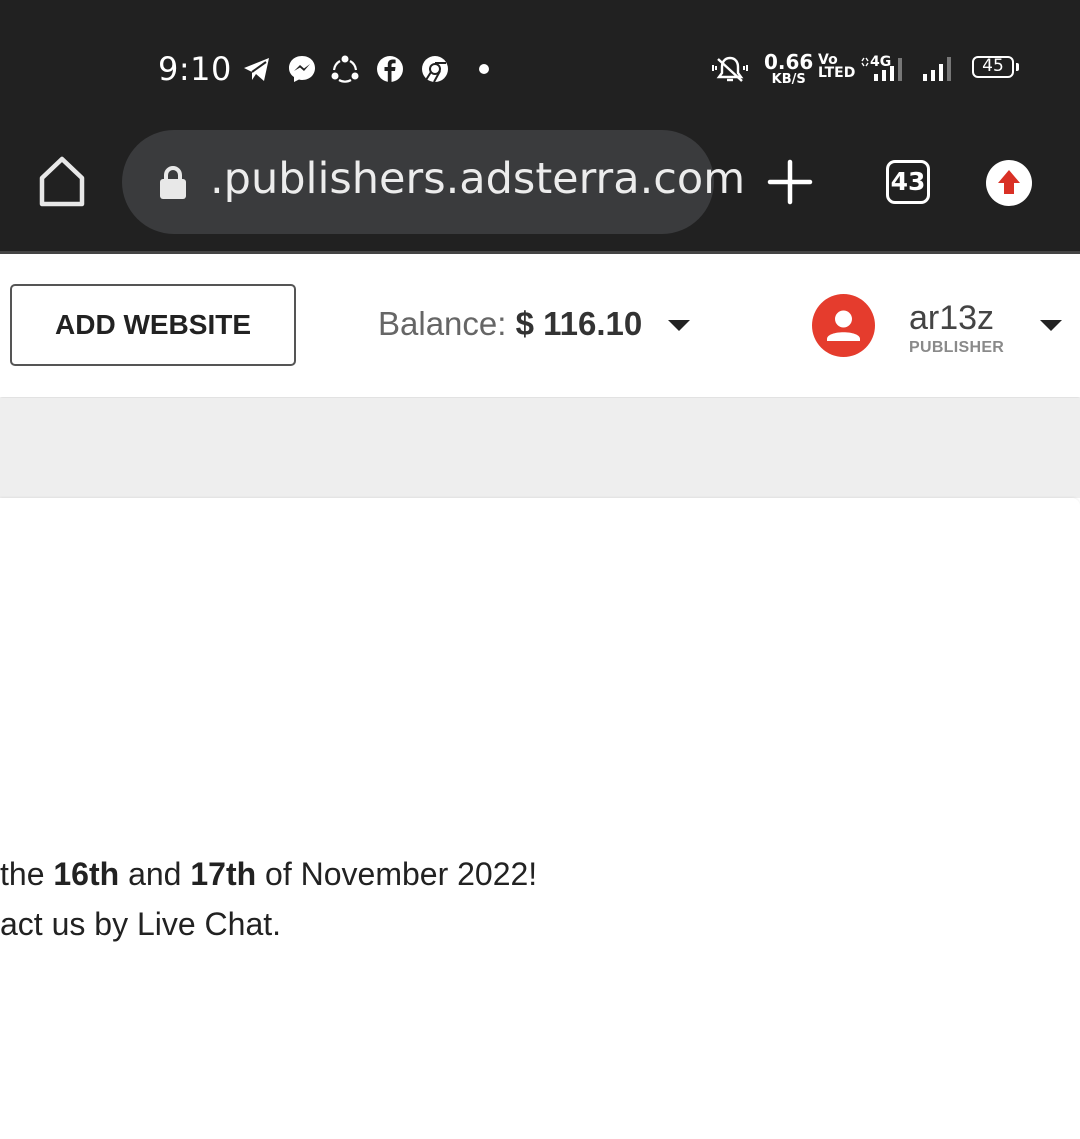  What do you see at coordinates (256, 69) in the screenshot?
I see `telegram-icon` at bounding box center [256, 69].